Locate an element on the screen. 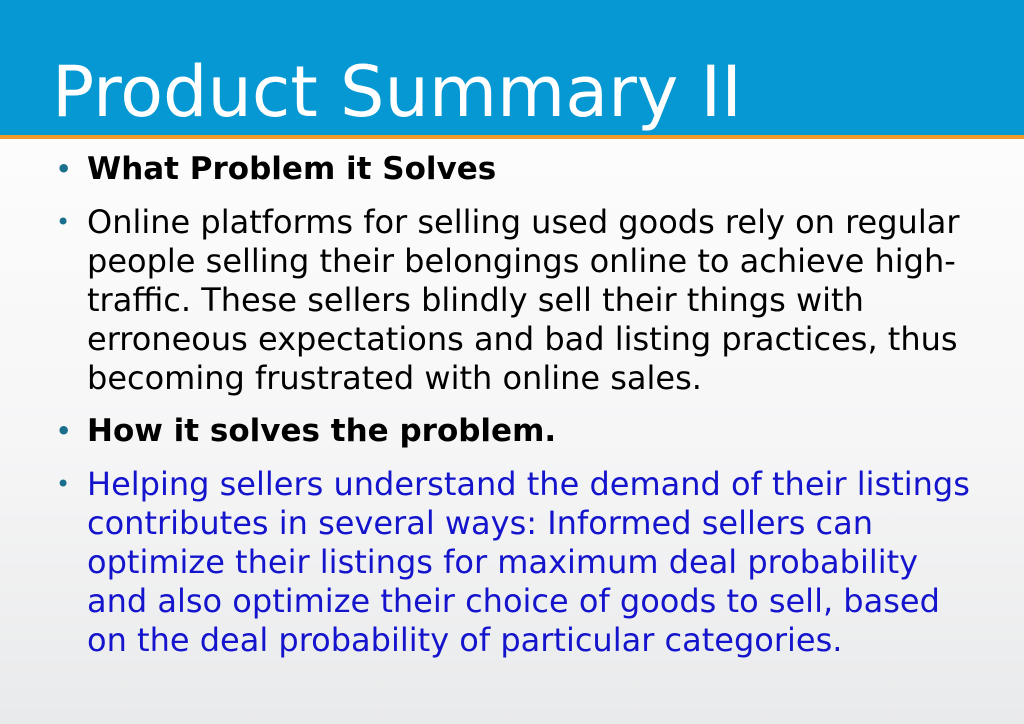  slide-title: Product Summary II is located at coordinates (397, 92).